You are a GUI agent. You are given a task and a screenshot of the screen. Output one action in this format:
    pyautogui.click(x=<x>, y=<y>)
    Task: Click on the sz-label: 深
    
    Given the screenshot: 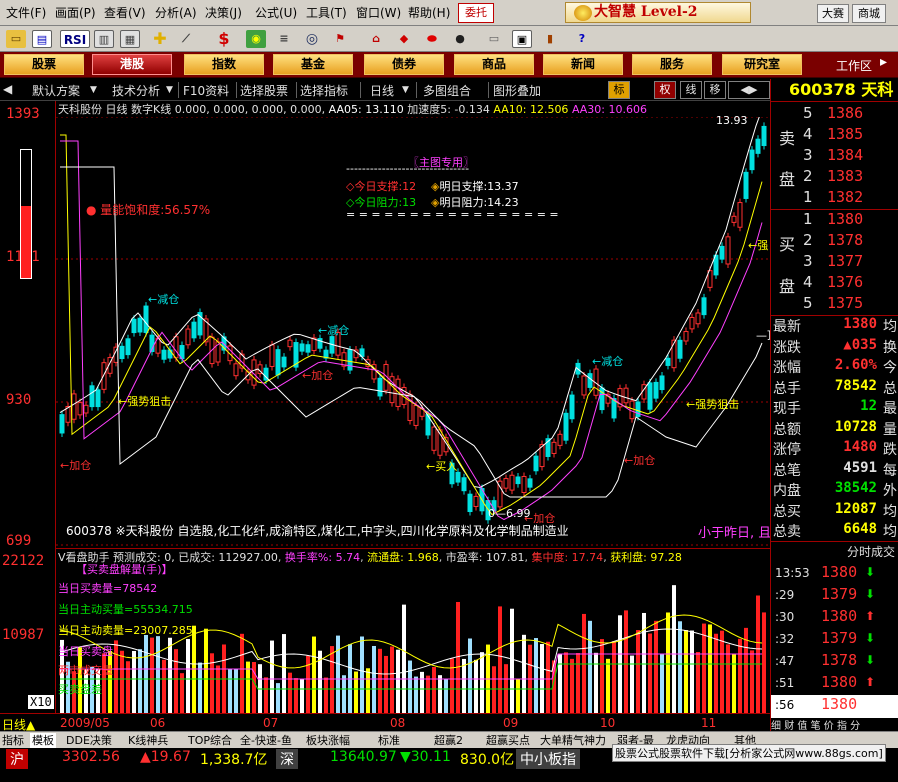 What is the action you would take?
    pyautogui.click(x=287, y=759)
    